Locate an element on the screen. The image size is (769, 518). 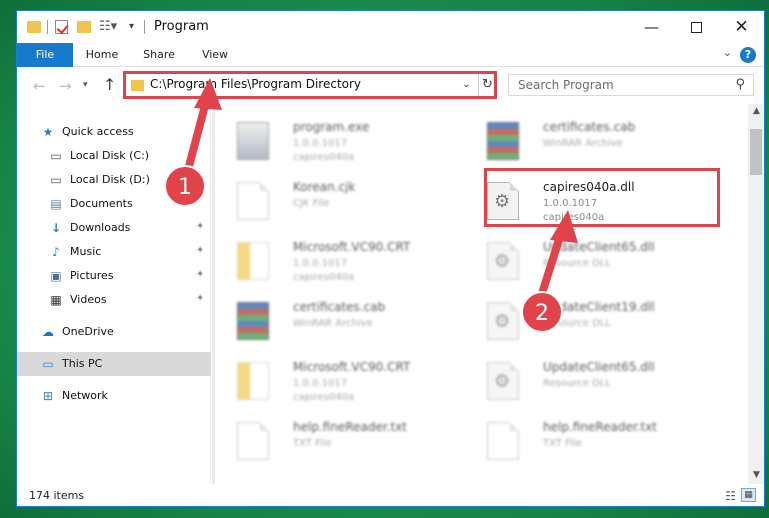
step-badge-1: 1 is located at coordinates (185, 186).